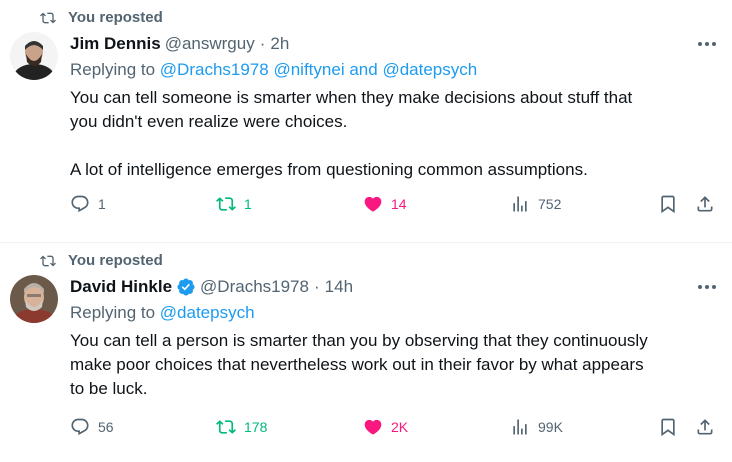  I want to click on mention-joiner: and, so click(363, 69).